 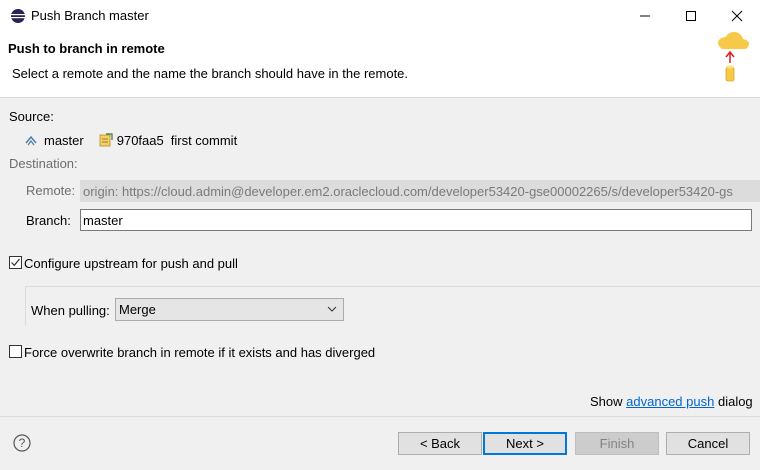 I want to click on source-commit-id: 970faa5, so click(x=140, y=140).